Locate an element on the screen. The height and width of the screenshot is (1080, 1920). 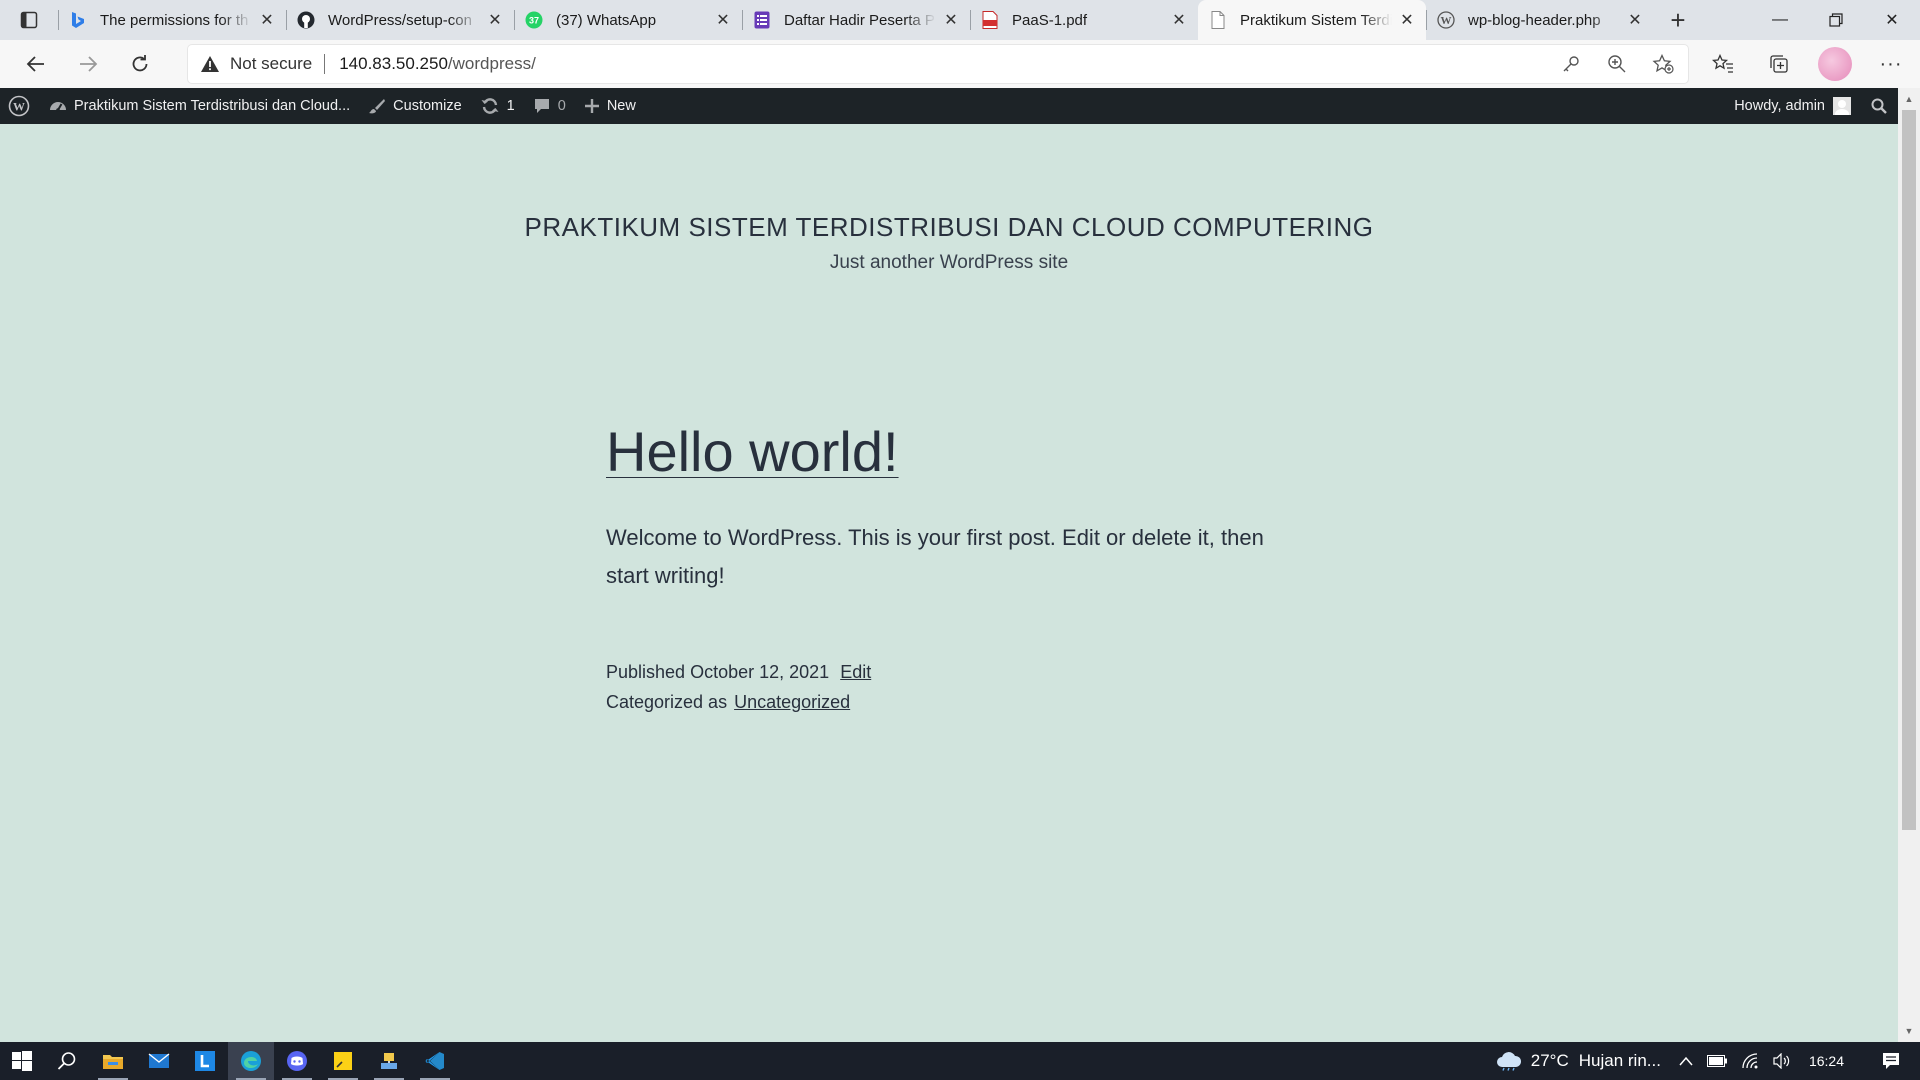
tab-title: (37) WhatsApp is located at coordinates (606, 20).